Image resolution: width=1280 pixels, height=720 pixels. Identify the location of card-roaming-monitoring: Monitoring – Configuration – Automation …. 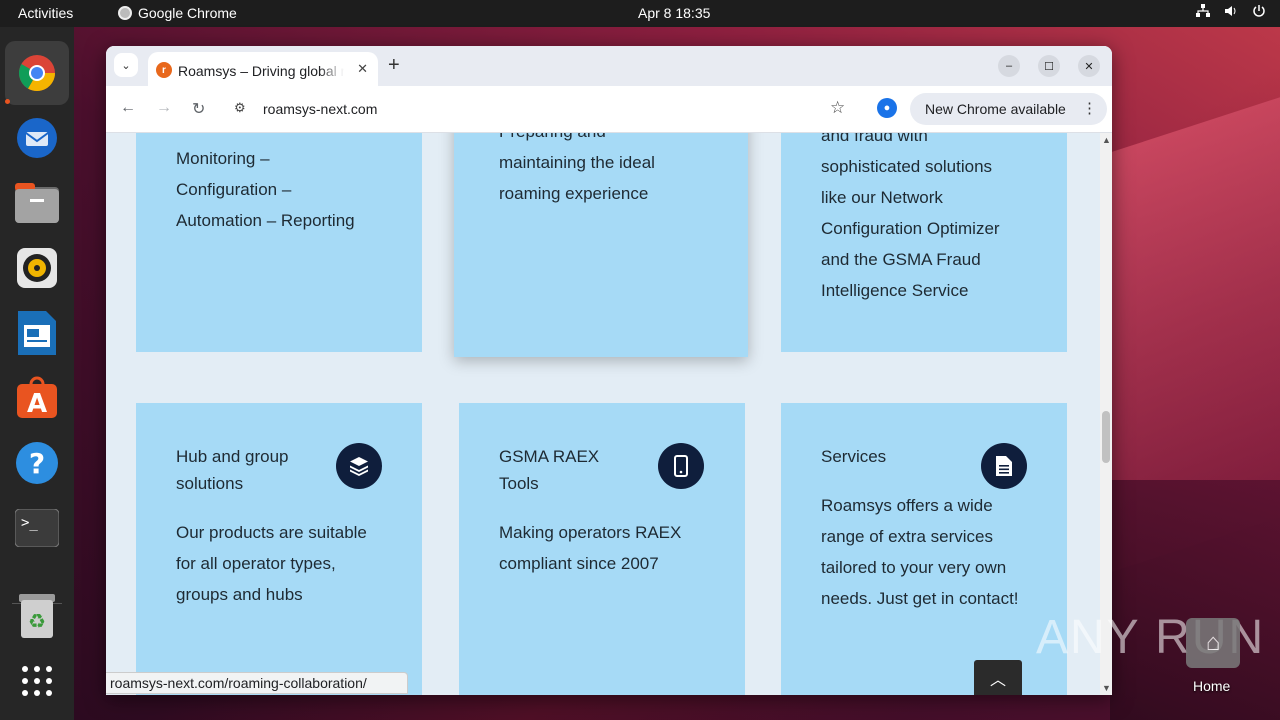
(279, 242).